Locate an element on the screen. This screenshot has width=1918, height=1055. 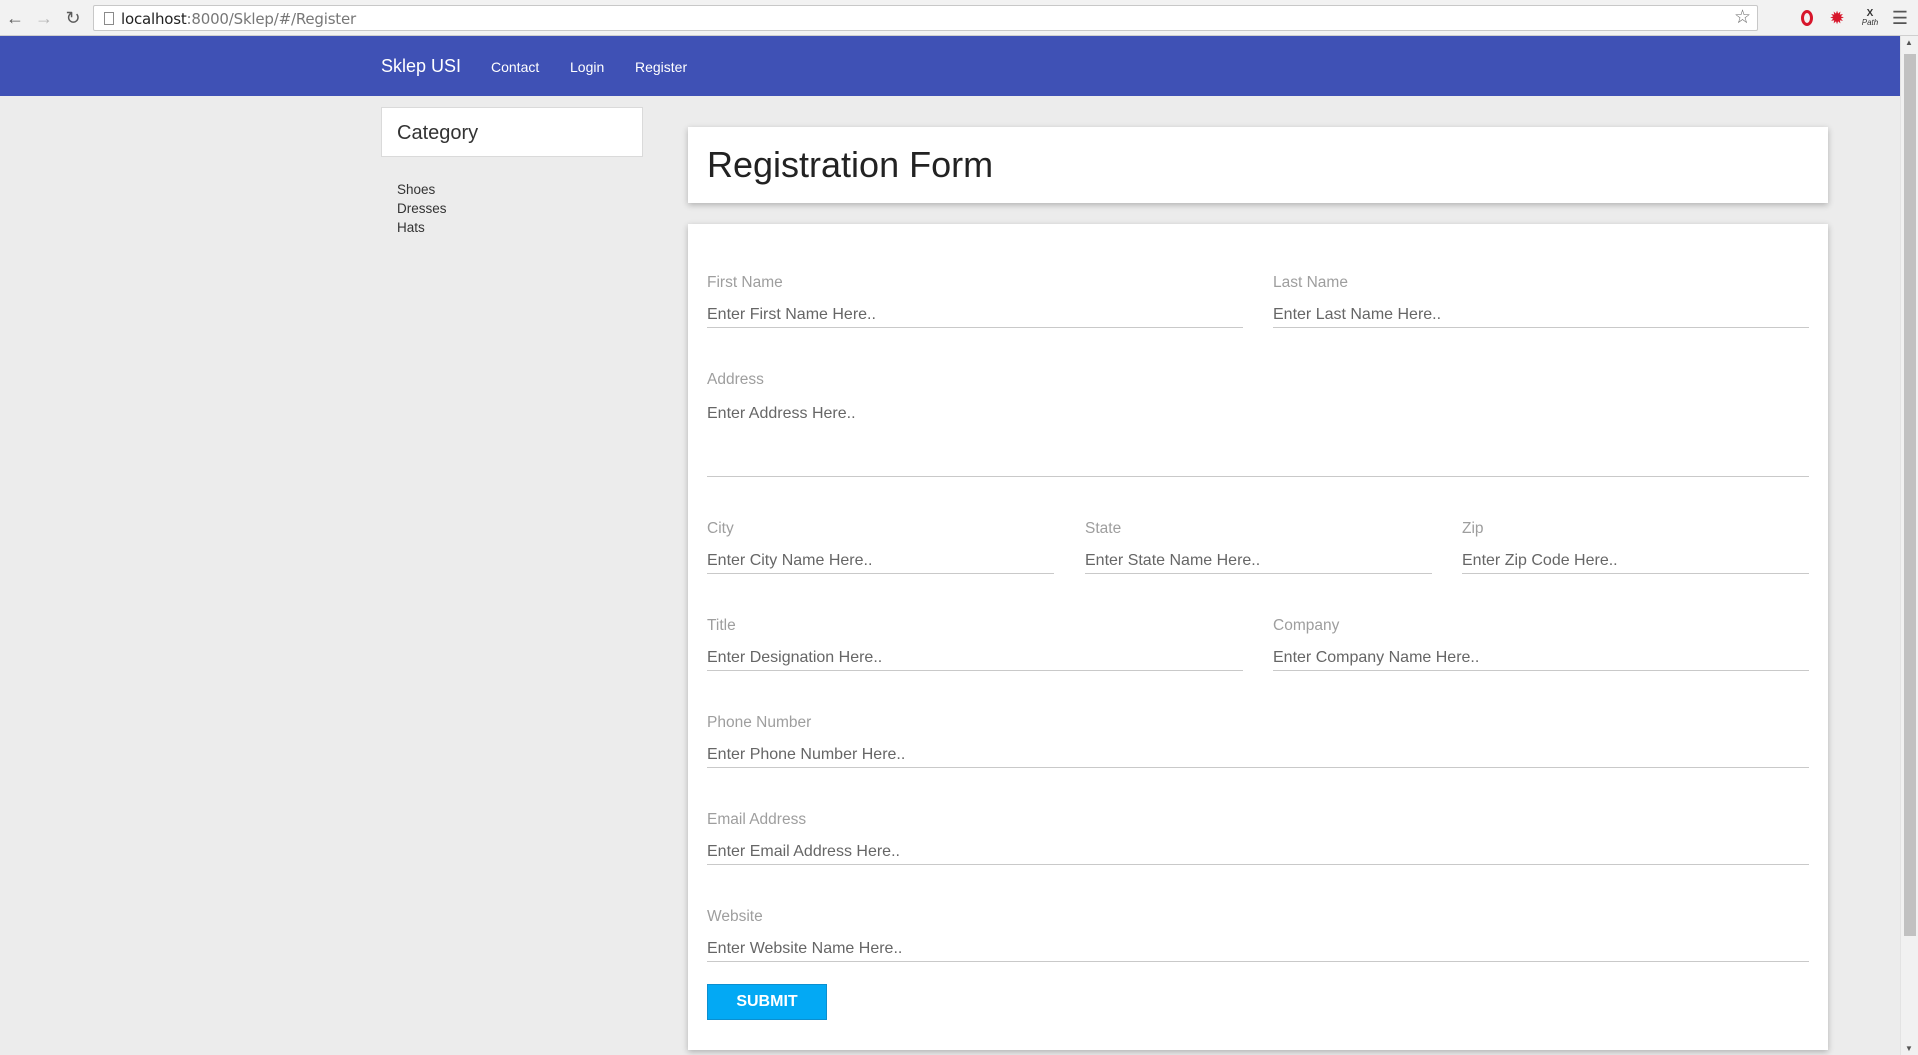
phone-input is located at coordinates (1258, 755).